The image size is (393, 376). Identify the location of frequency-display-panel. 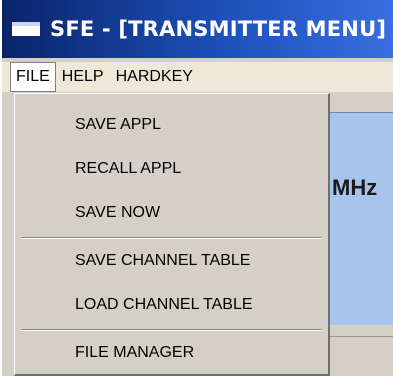
(357, 218).